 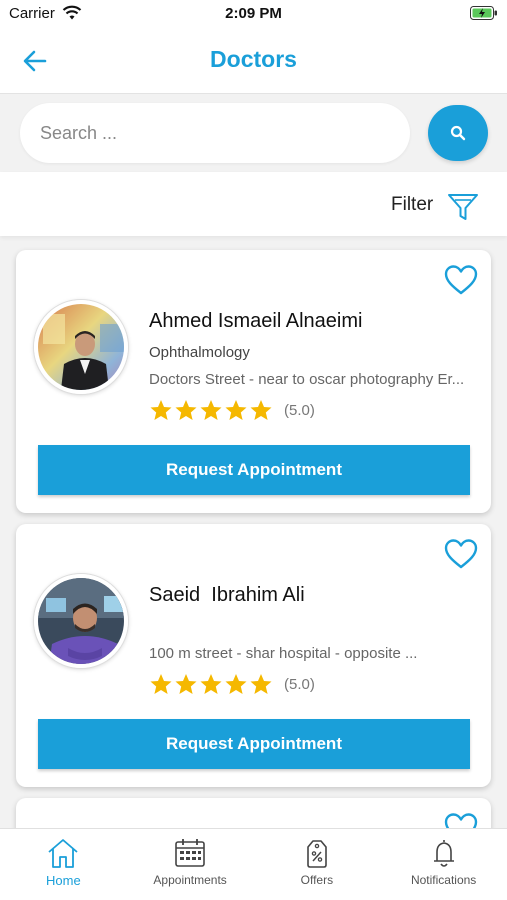 I want to click on offers-tag-icon, so click(x=317, y=854).